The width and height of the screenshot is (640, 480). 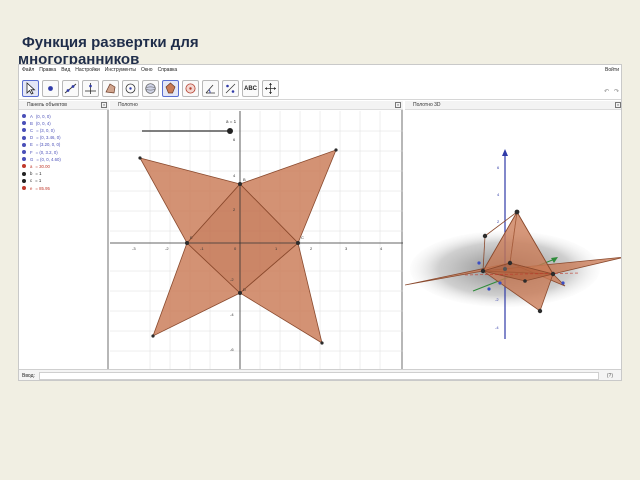 What do you see at coordinates (41, 145) in the screenshot?
I see `algebra-item: E = (3.20, 0, 0)` at bounding box center [41, 145].